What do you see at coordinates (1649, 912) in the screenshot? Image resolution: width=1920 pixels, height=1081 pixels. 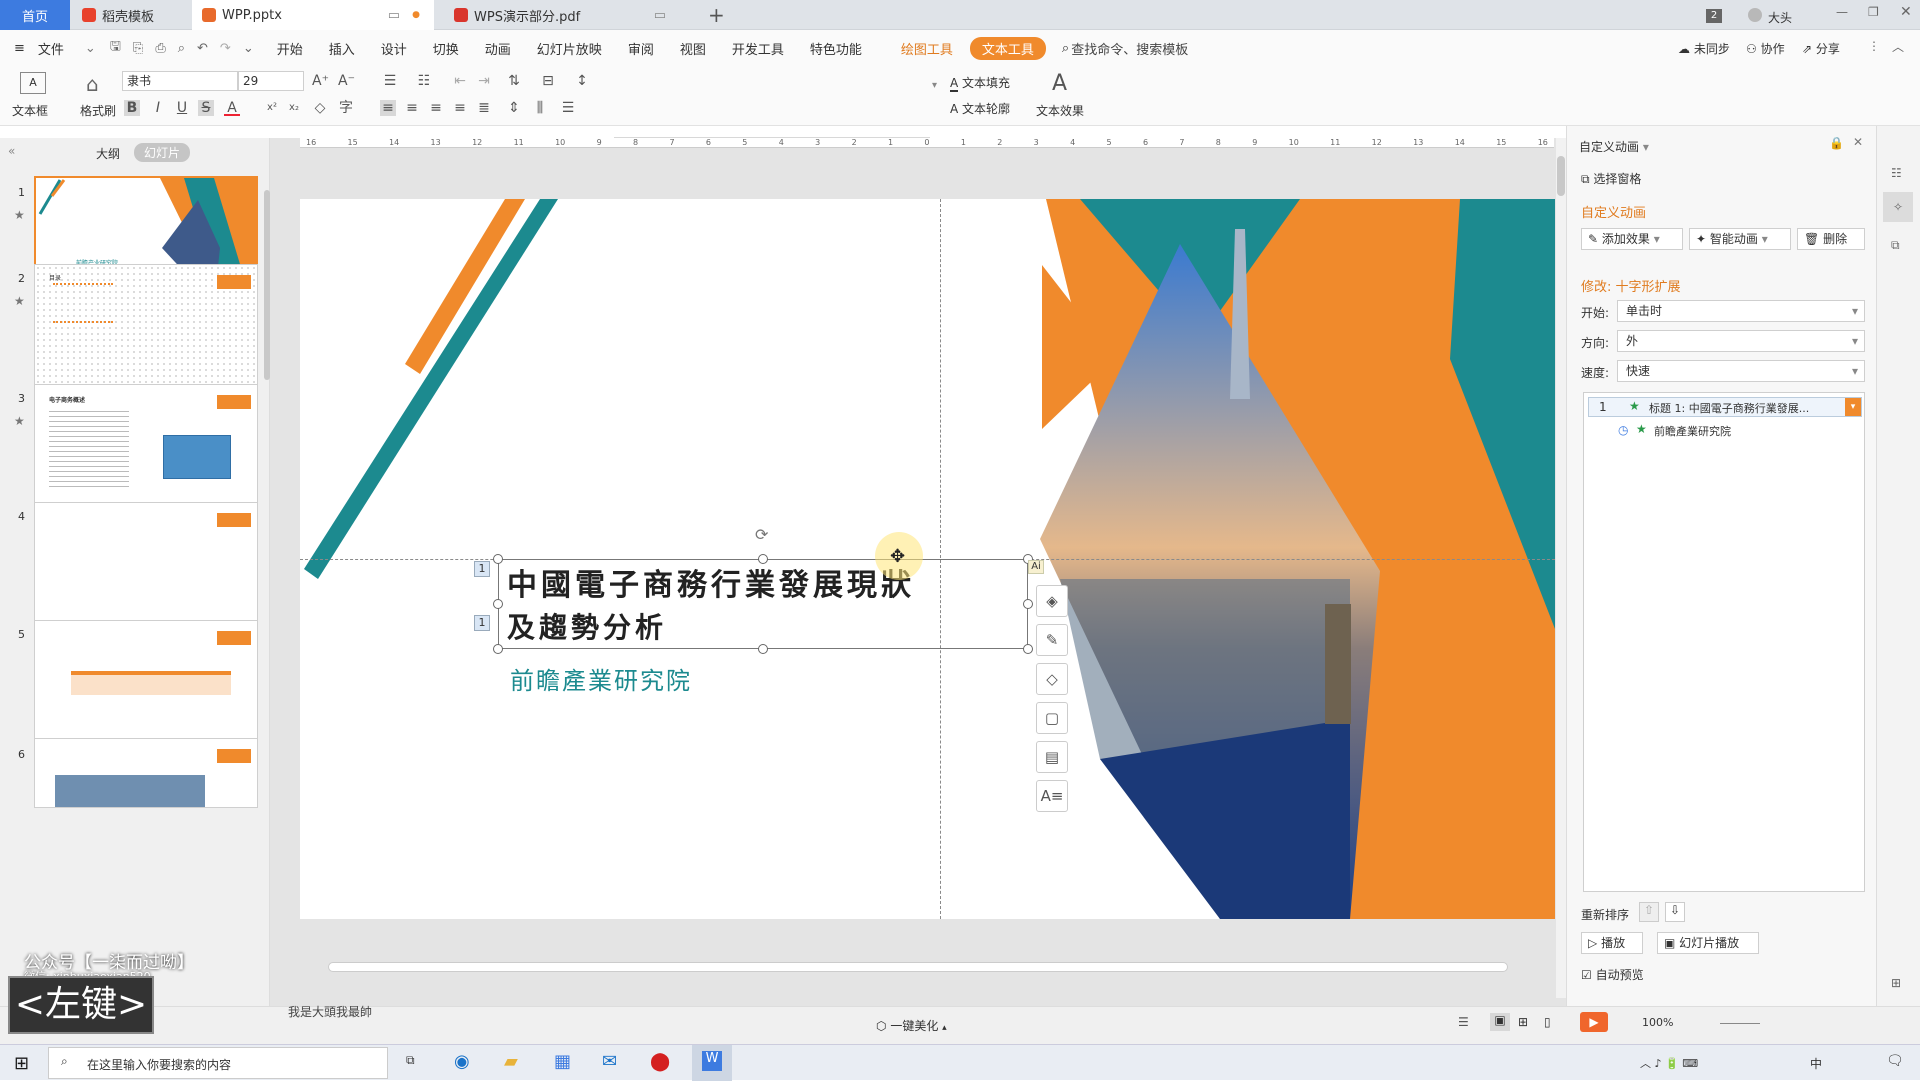 I see `move-up-icon: ⇧` at bounding box center [1649, 912].